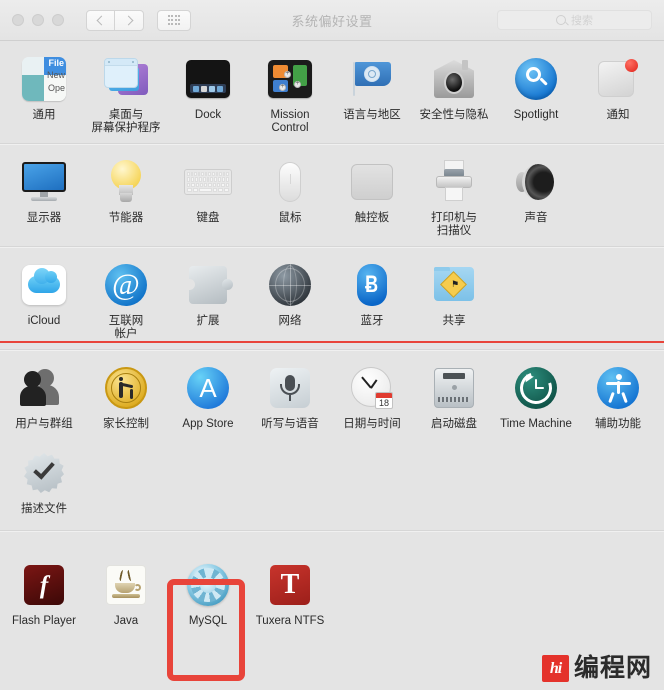 This screenshot has width=664, height=690. Describe the element at coordinates (208, 218) in the screenshot. I see `pref-item-label: 键盘` at that location.